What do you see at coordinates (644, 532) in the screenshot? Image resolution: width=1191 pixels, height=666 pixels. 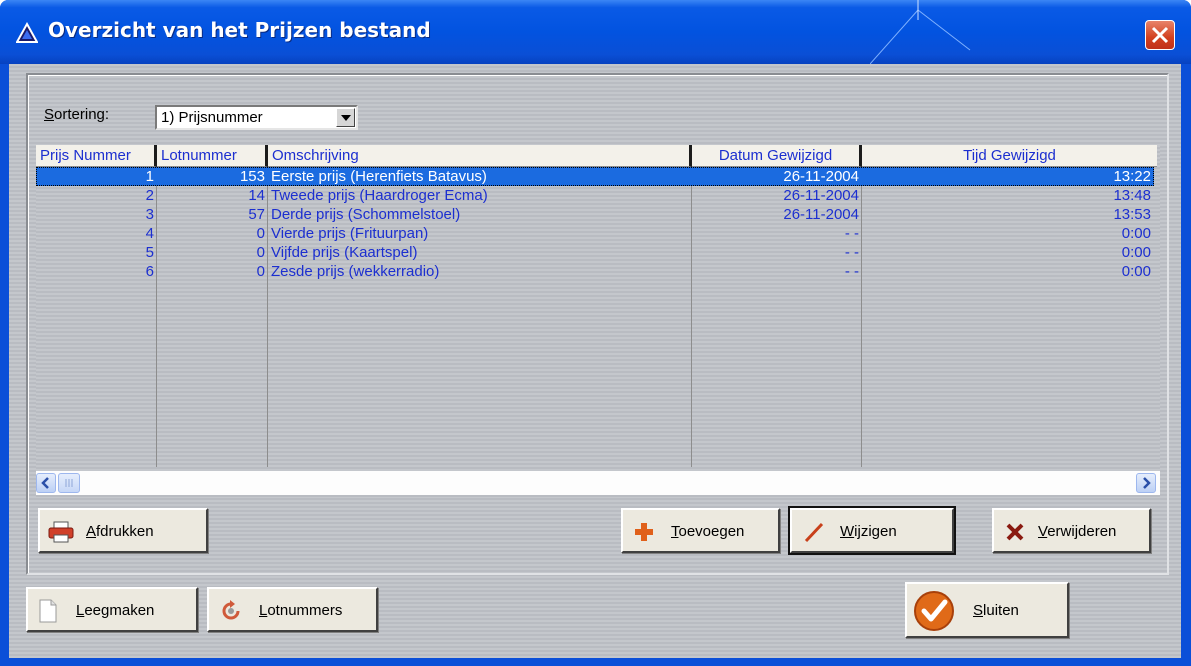 I see `plus-icon` at bounding box center [644, 532].